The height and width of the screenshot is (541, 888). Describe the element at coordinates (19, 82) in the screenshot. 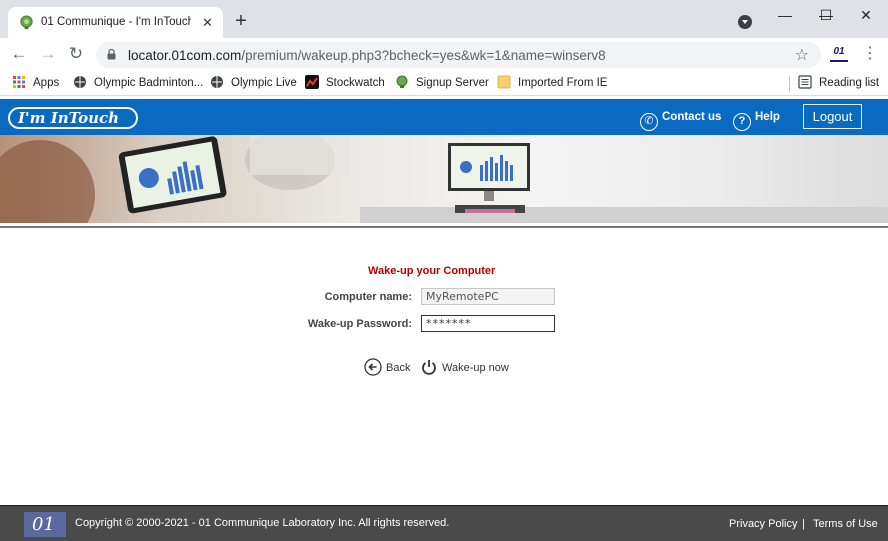

I see `apps-grid-icon` at that location.